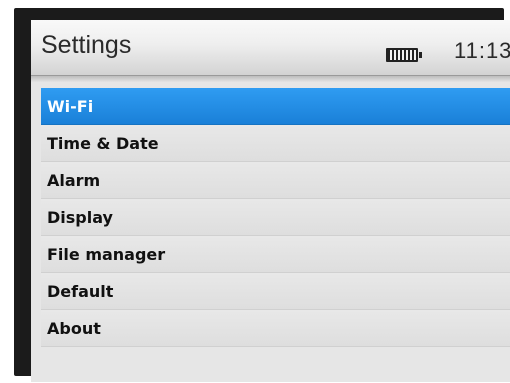 The width and height of the screenshot is (510, 383). What do you see at coordinates (275, 254) in the screenshot?
I see `menu-item-file-manager: File manager` at bounding box center [275, 254].